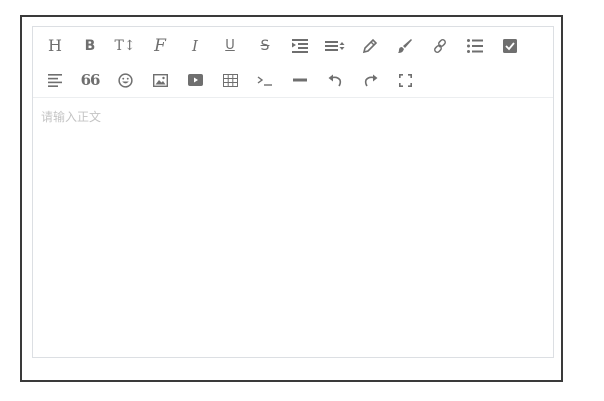 The height and width of the screenshot is (401, 604). I want to click on underline-icon: U, so click(230, 45).